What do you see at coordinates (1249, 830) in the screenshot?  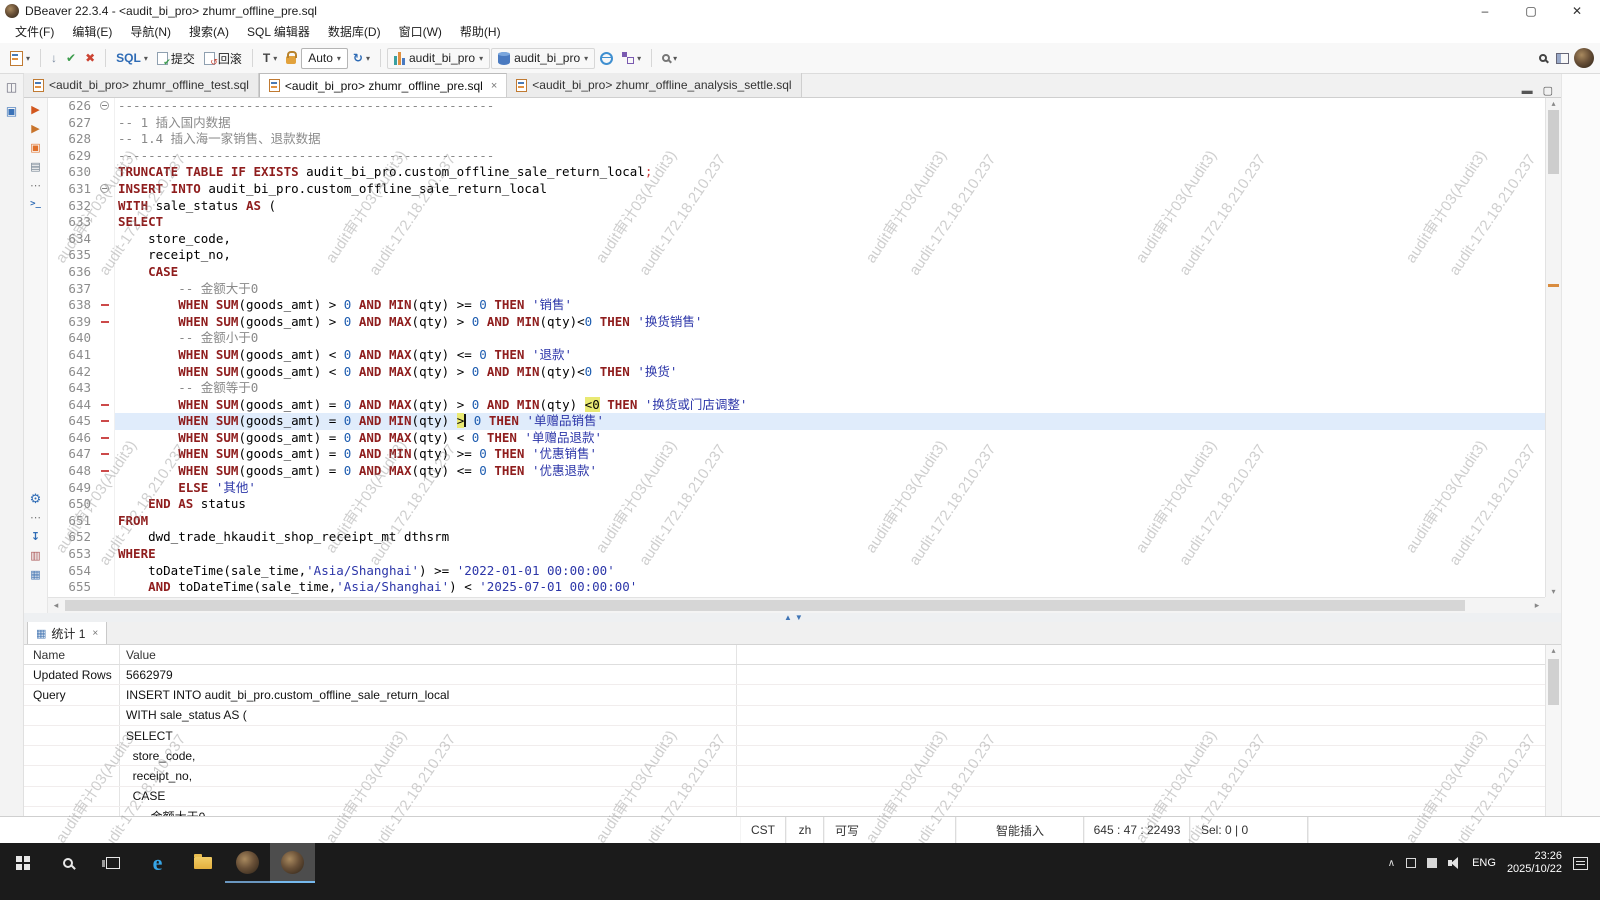 I see `status-selection: Sel: 0 | 0` at bounding box center [1249, 830].